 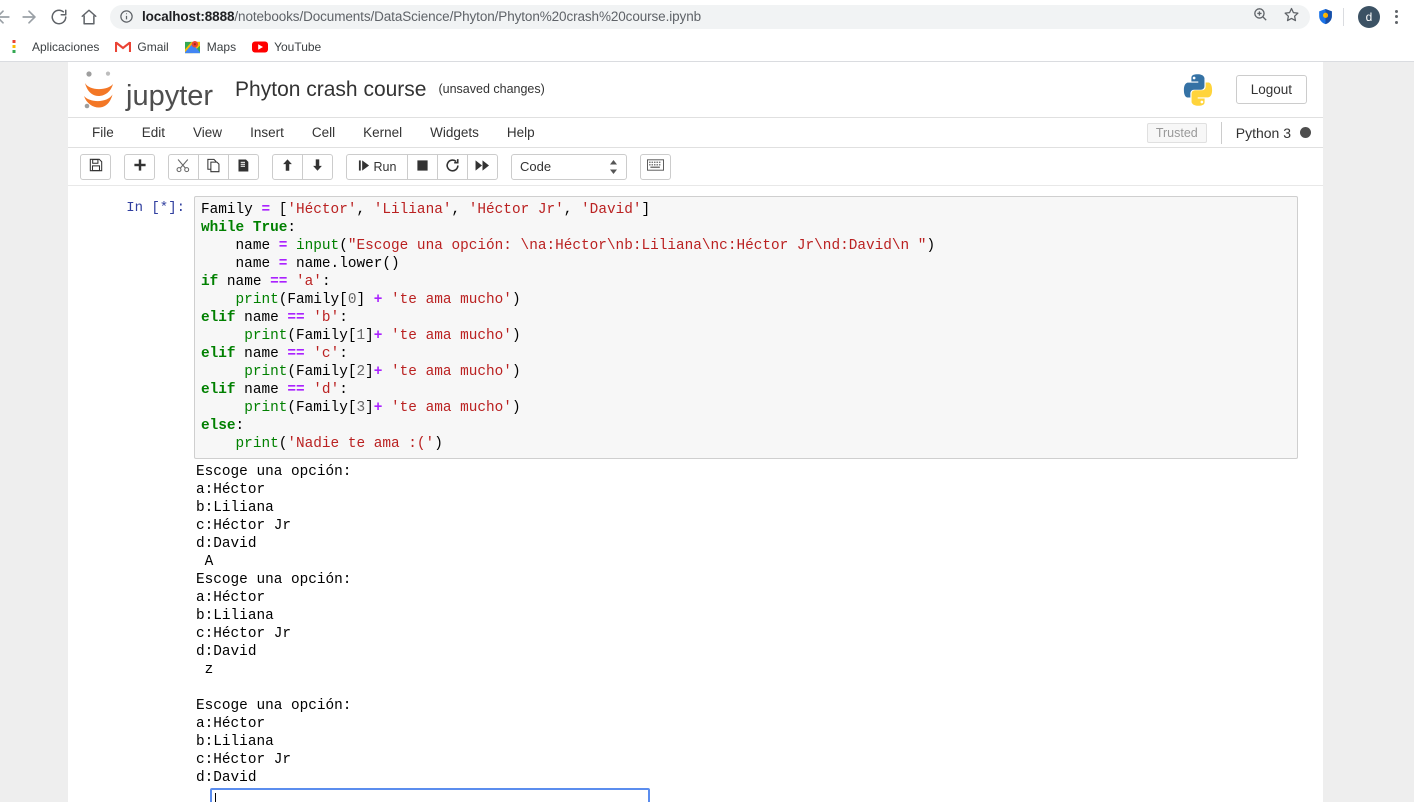 What do you see at coordinates (221, 47) in the screenshot?
I see `bookmark-label: Maps` at bounding box center [221, 47].